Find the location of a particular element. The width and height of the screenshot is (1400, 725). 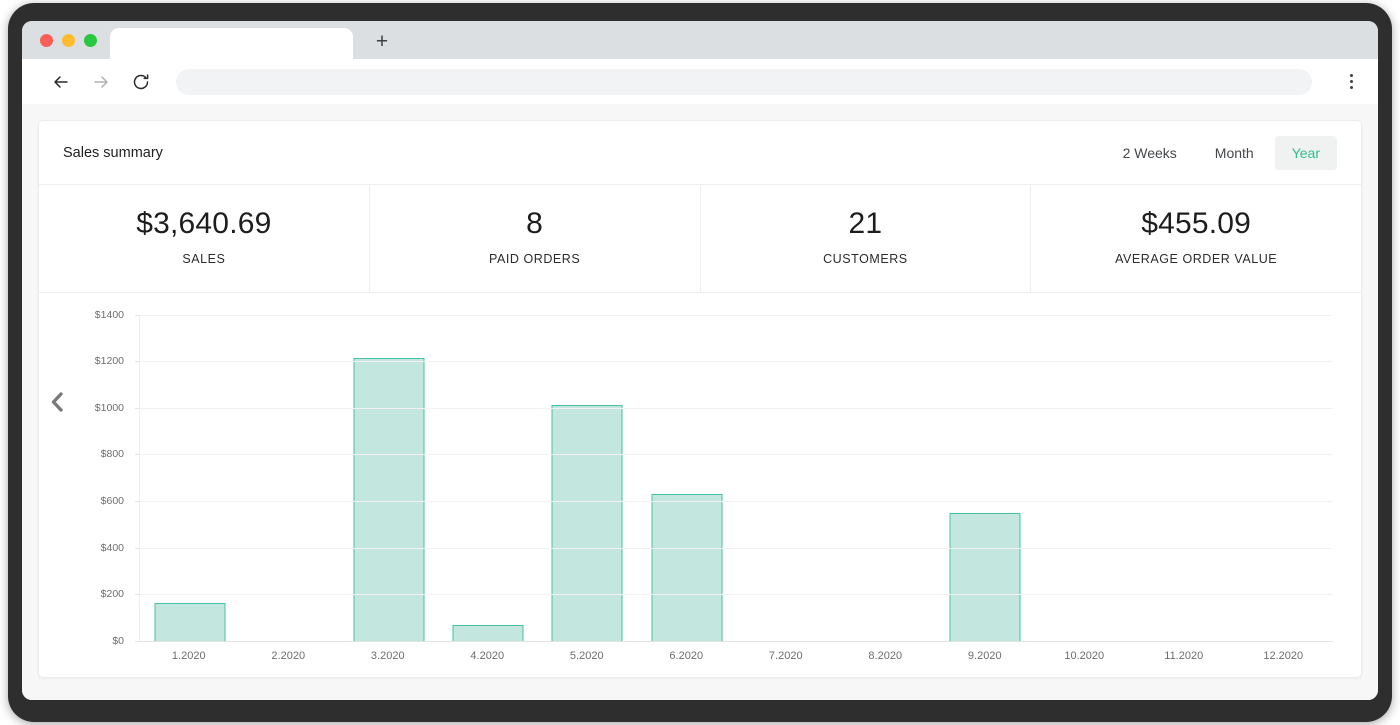

period-selector: 2 Weeks Month Year is located at coordinates (1221, 152).